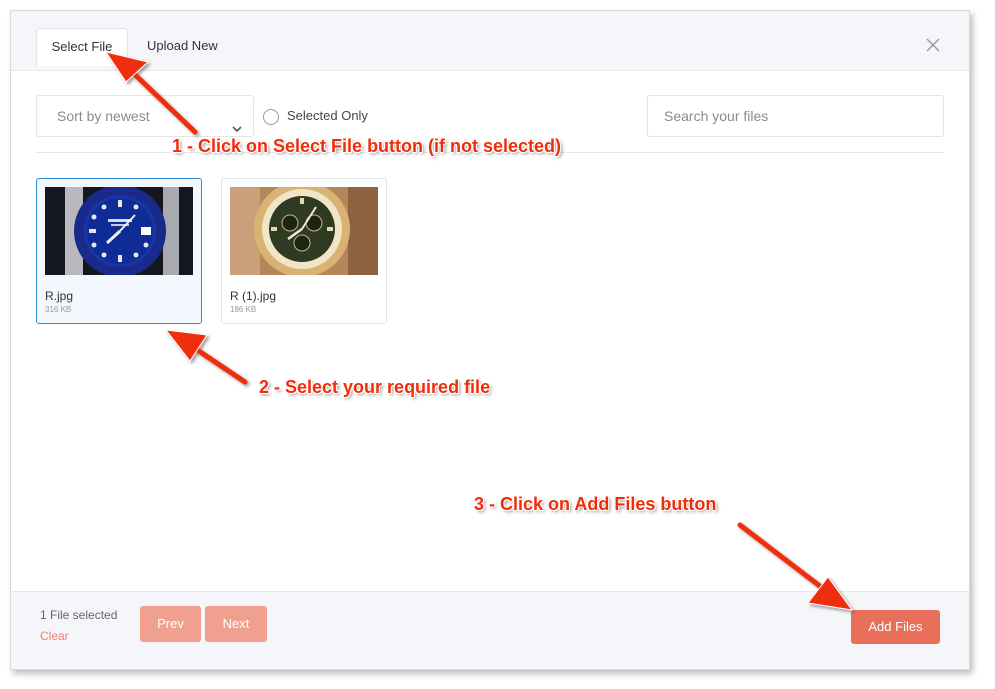 The image size is (995, 689). I want to click on sort-select-value: Sort by newest, so click(103, 116).